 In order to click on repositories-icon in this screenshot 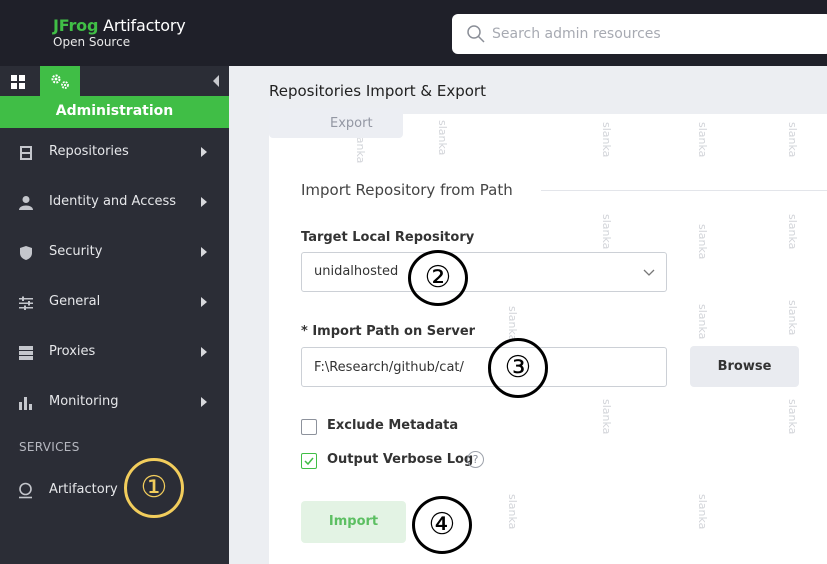, I will do `click(26, 153)`.